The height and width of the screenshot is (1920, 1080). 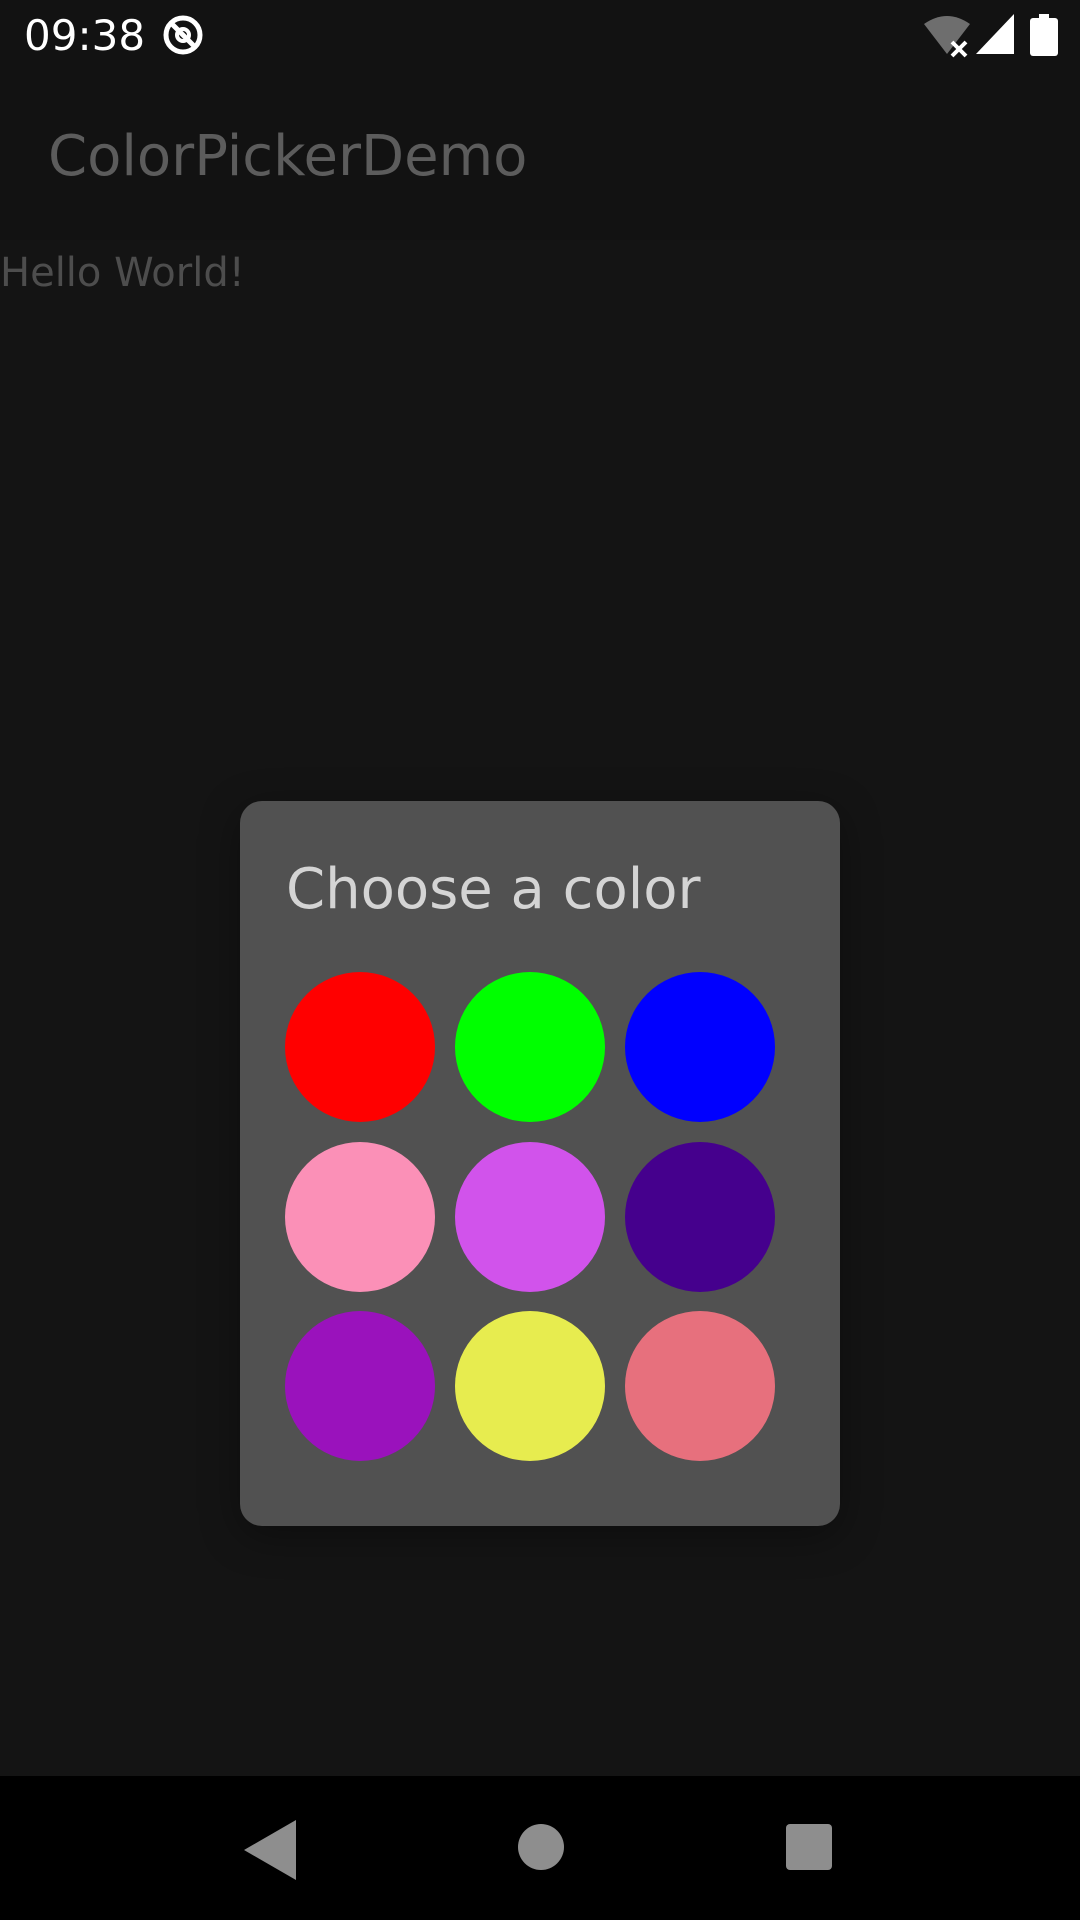 What do you see at coordinates (360, 1047) in the screenshot?
I see `color-swatch-red` at bounding box center [360, 1047].